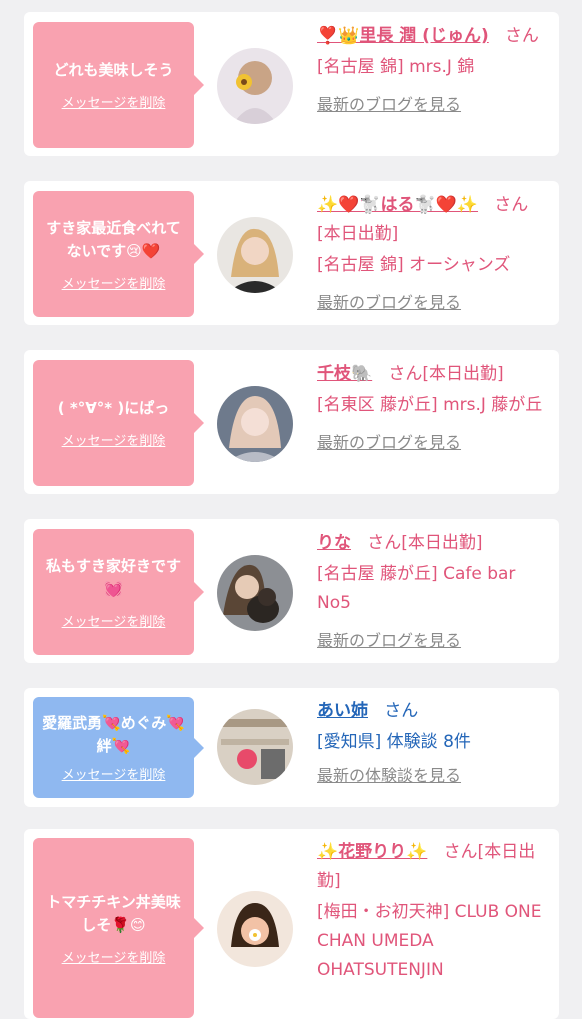  What do you see at coordinates (416, 588) in the screenshot?
I see `shop-info: [名古屋 藤が丘] Cafe bar No5` at bounding box center [416, 588].